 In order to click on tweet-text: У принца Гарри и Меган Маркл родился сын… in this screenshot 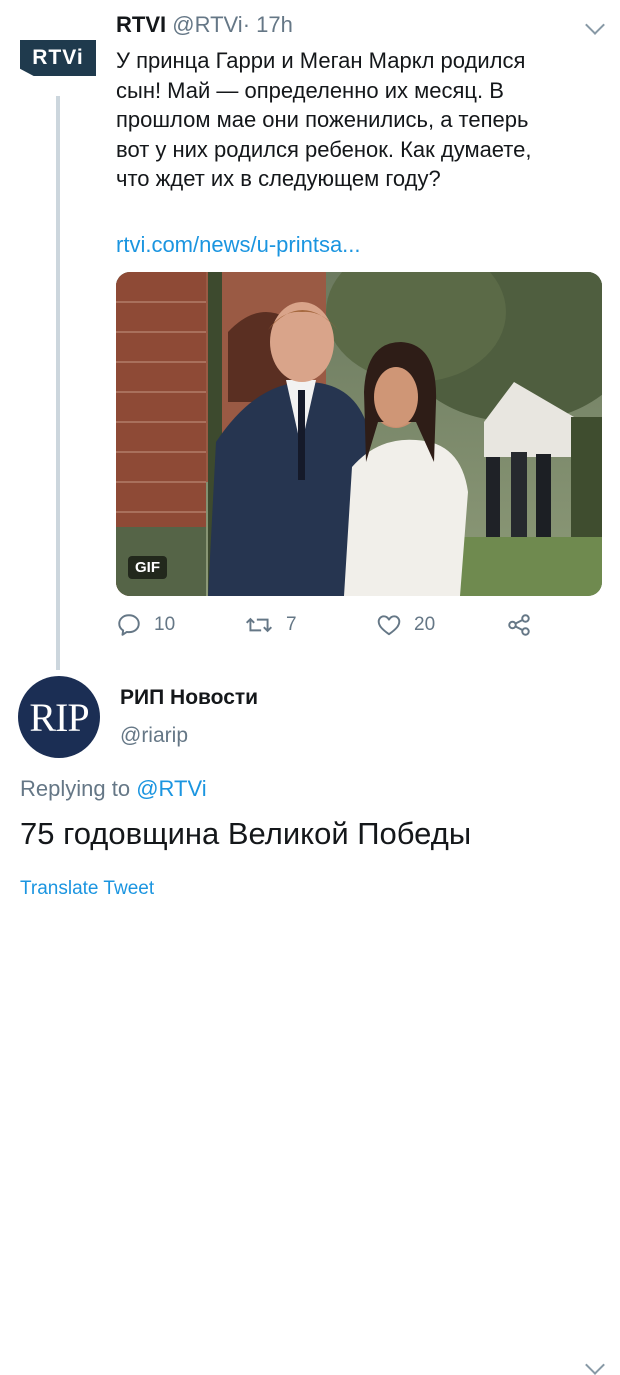, I will do `click(356, 120)`.